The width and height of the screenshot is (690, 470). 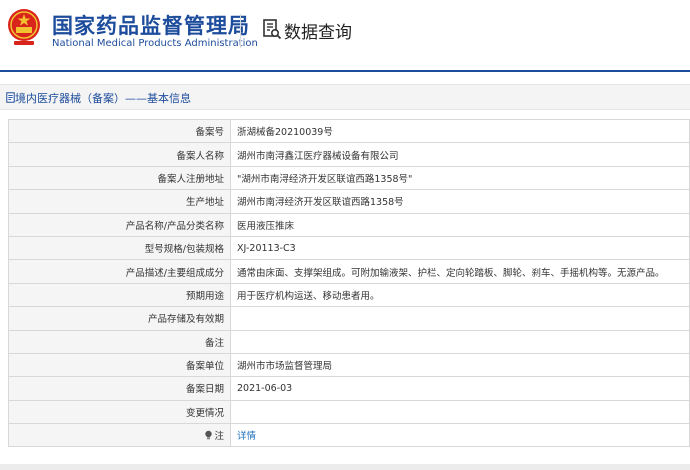 I want to click on field-value: 医用液压推床, so click(x=460, y=224).